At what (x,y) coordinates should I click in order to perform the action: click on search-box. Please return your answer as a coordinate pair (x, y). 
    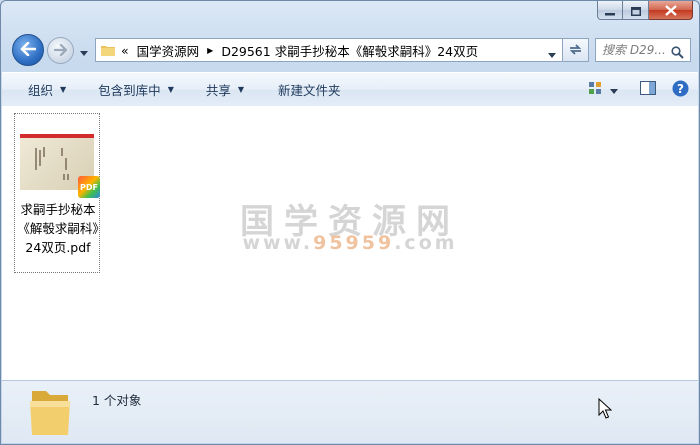
    Looking at the image, I should click on (643, 50).